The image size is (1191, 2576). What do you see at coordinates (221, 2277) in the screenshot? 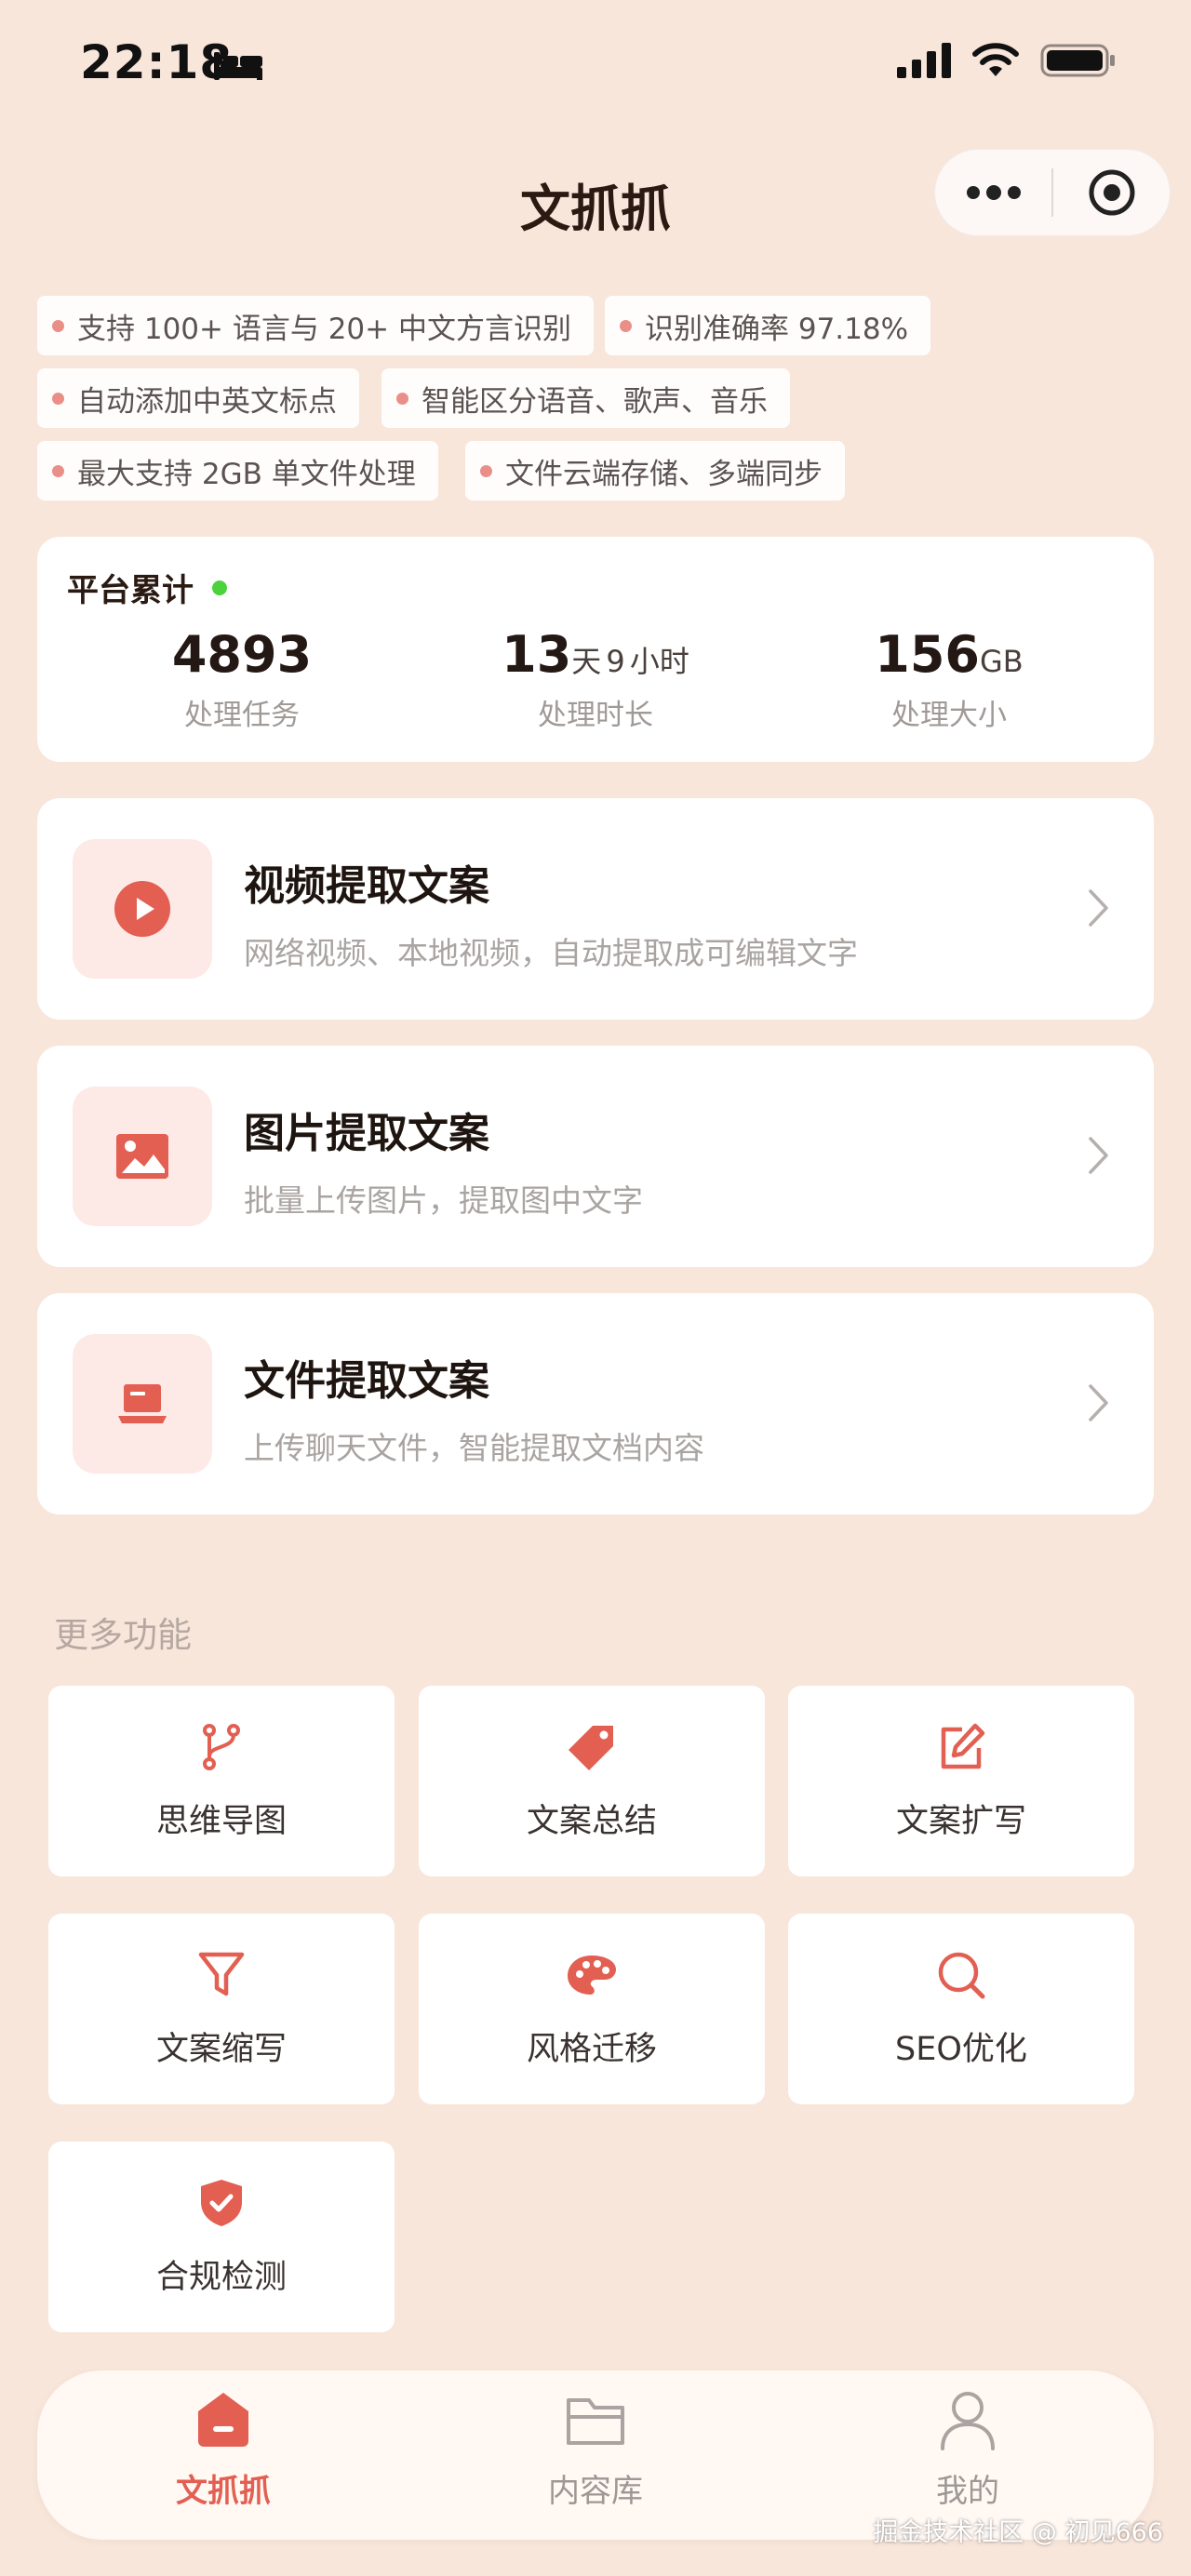
I see `tool-label: 合规检测` at bounding box center [221, 2277].